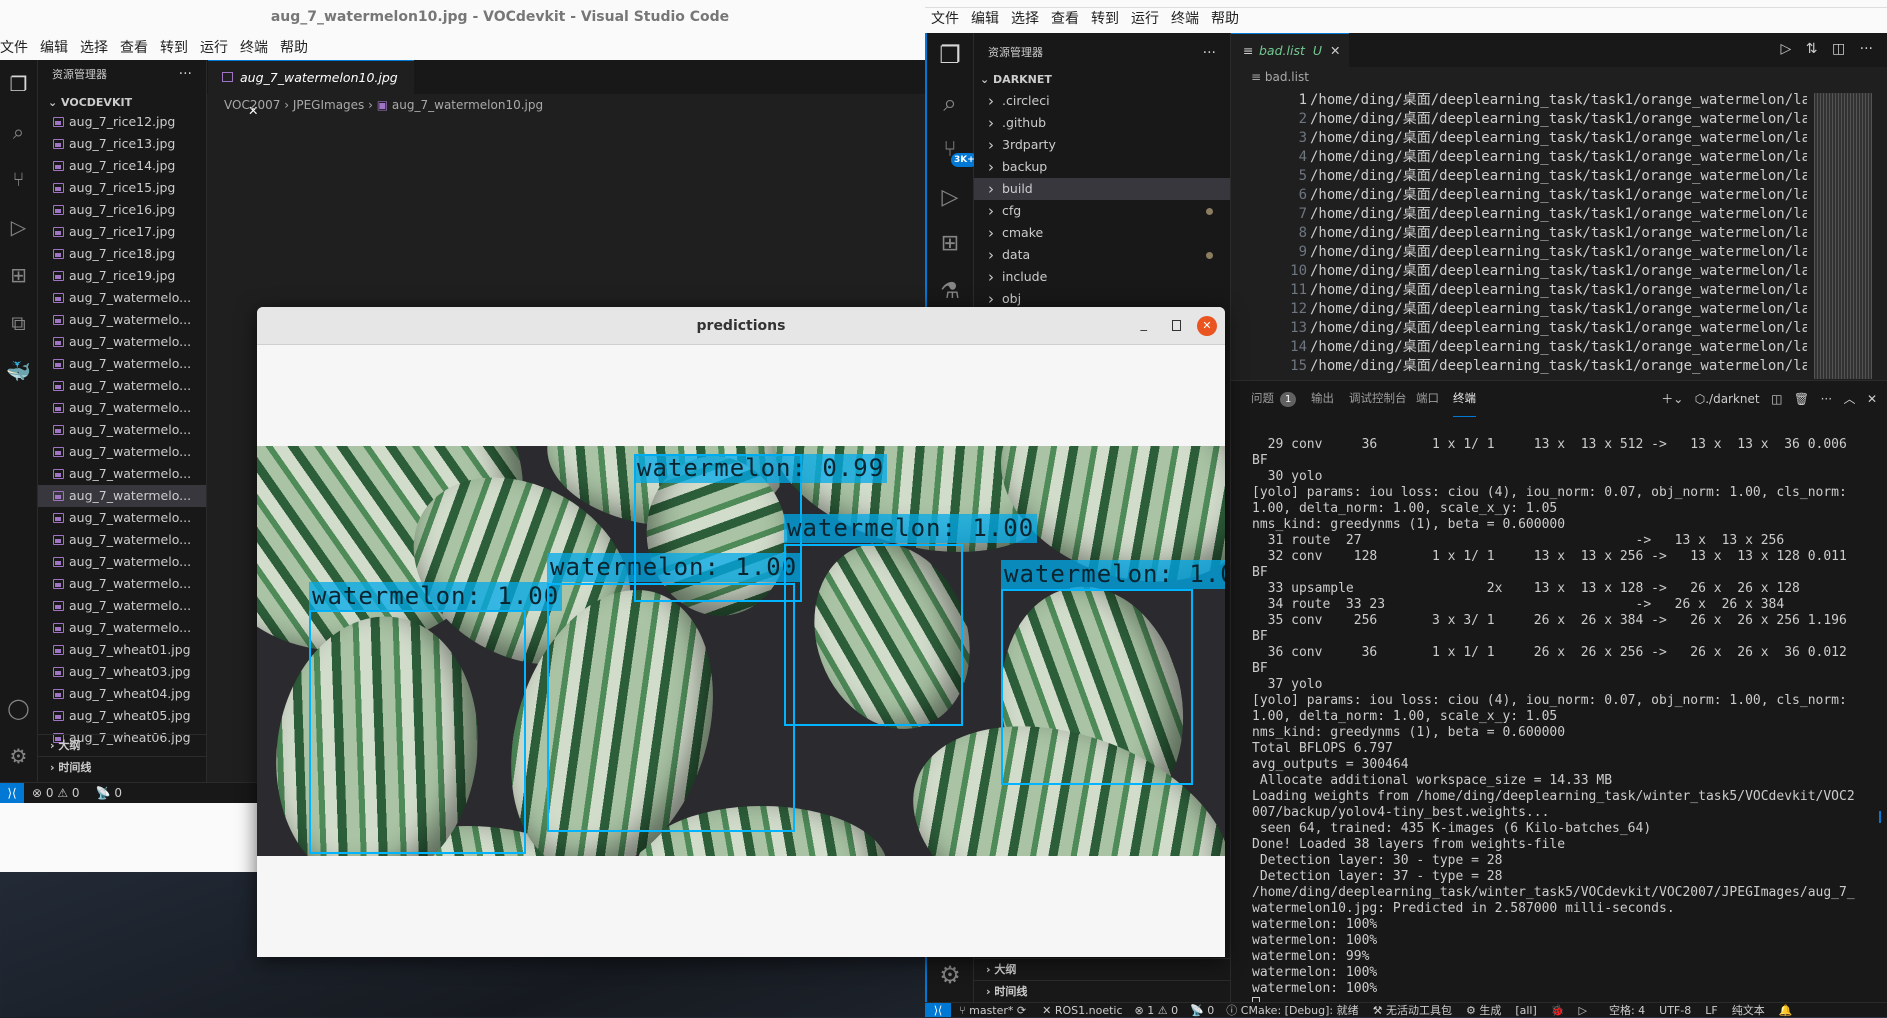 The image size is (1887, 1018). What do you see at coordinates (1801, 399) in the screenshot?
I see `kill-terminal-icon: 🗑` at bounding box center [1801, 399].